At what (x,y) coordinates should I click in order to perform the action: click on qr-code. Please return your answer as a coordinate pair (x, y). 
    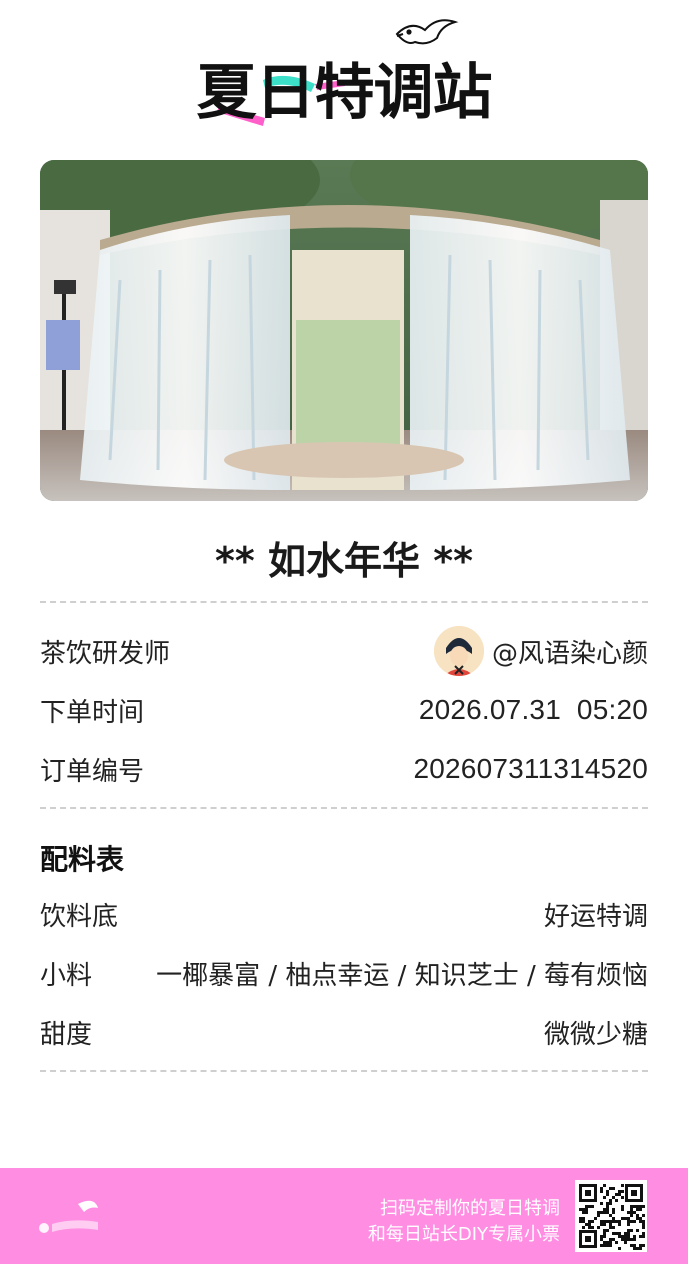
    Looking at the image, I should click on (611, 1216).